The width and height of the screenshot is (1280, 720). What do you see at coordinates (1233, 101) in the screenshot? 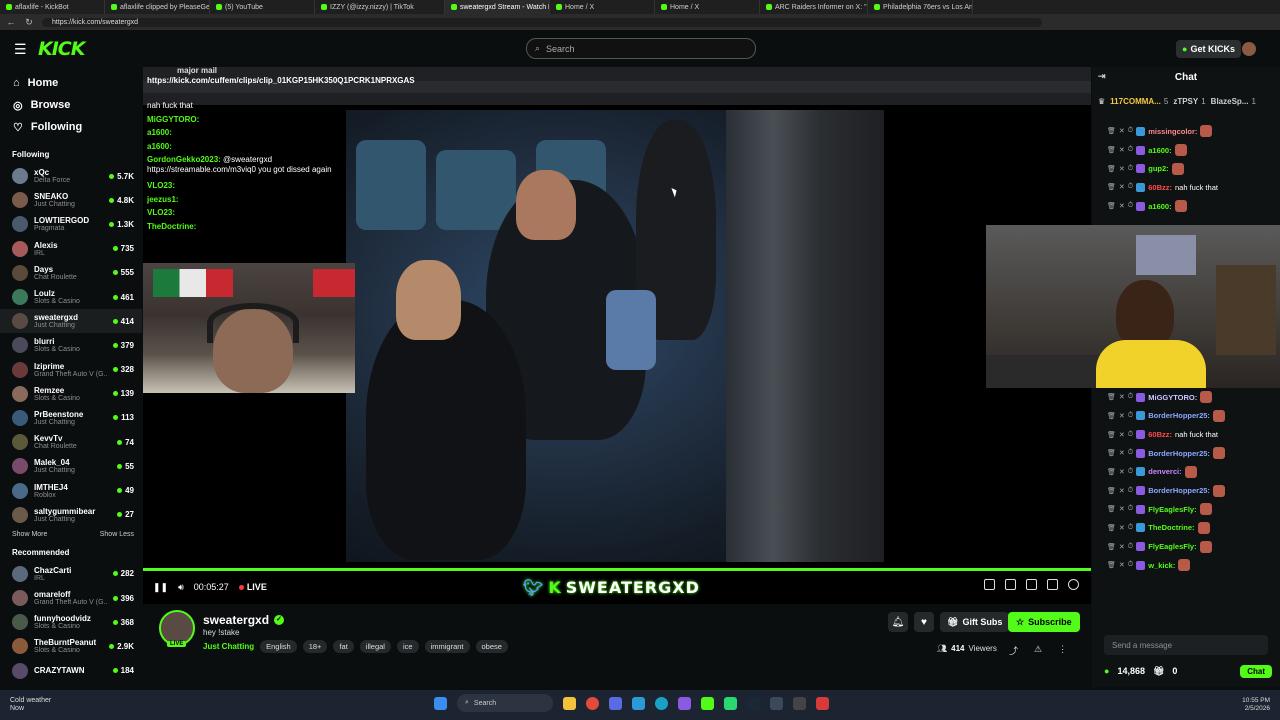
I see `gifter-entry: BlazeSp... 1` at bounding box center [1233, 101].